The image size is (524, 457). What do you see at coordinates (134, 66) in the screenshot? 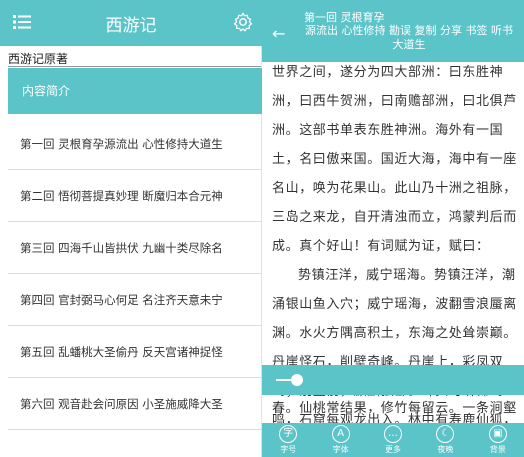
I see `divider` at bounding box center [134, 66].